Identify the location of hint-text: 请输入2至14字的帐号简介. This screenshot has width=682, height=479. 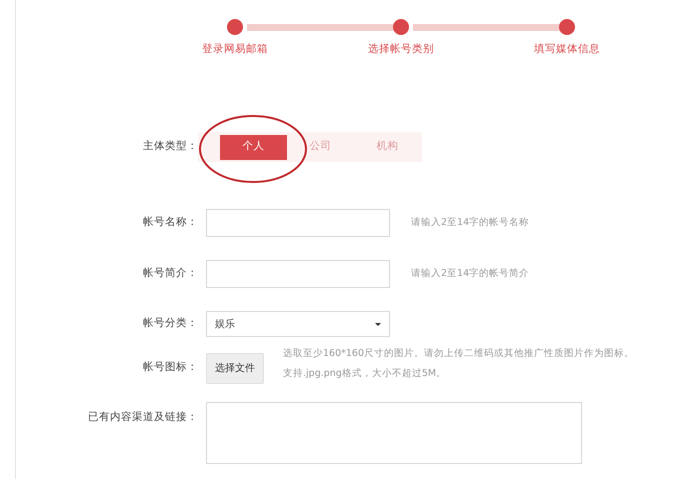
(470, 273).